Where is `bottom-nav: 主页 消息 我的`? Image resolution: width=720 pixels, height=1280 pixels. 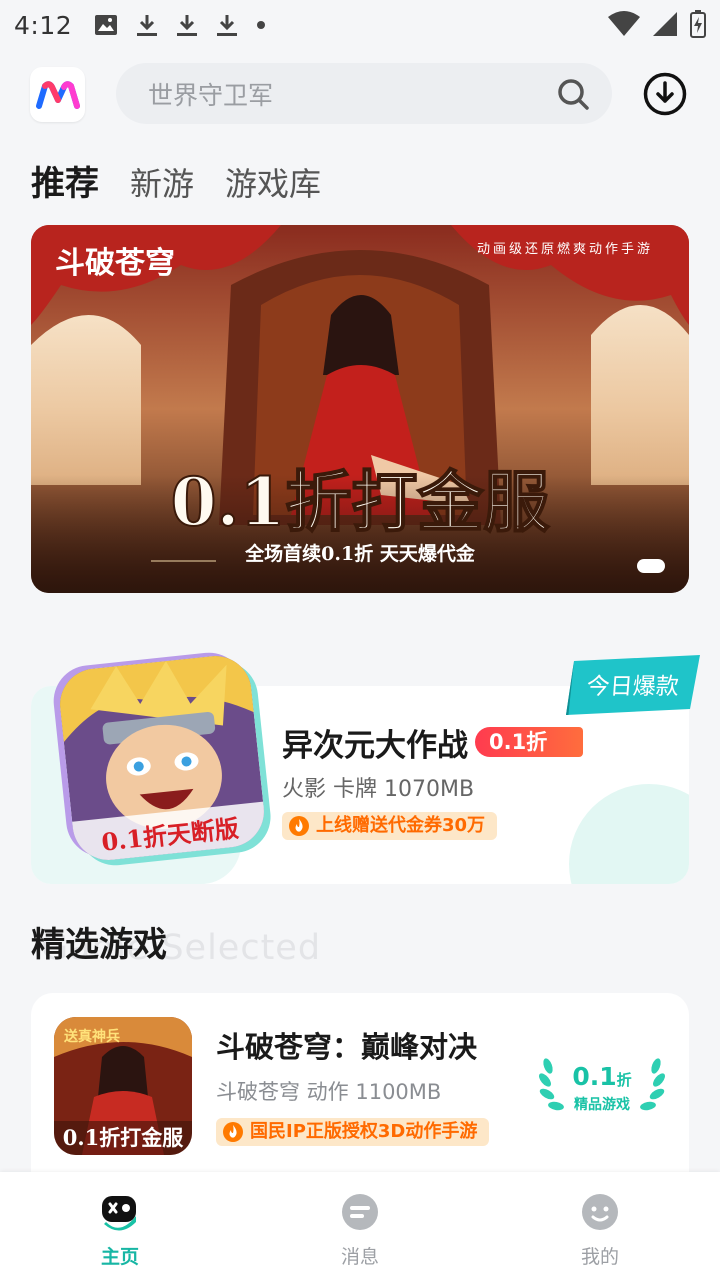
bottom-nav: 主页 消息 我的 is located at coordinates (360, 1226).